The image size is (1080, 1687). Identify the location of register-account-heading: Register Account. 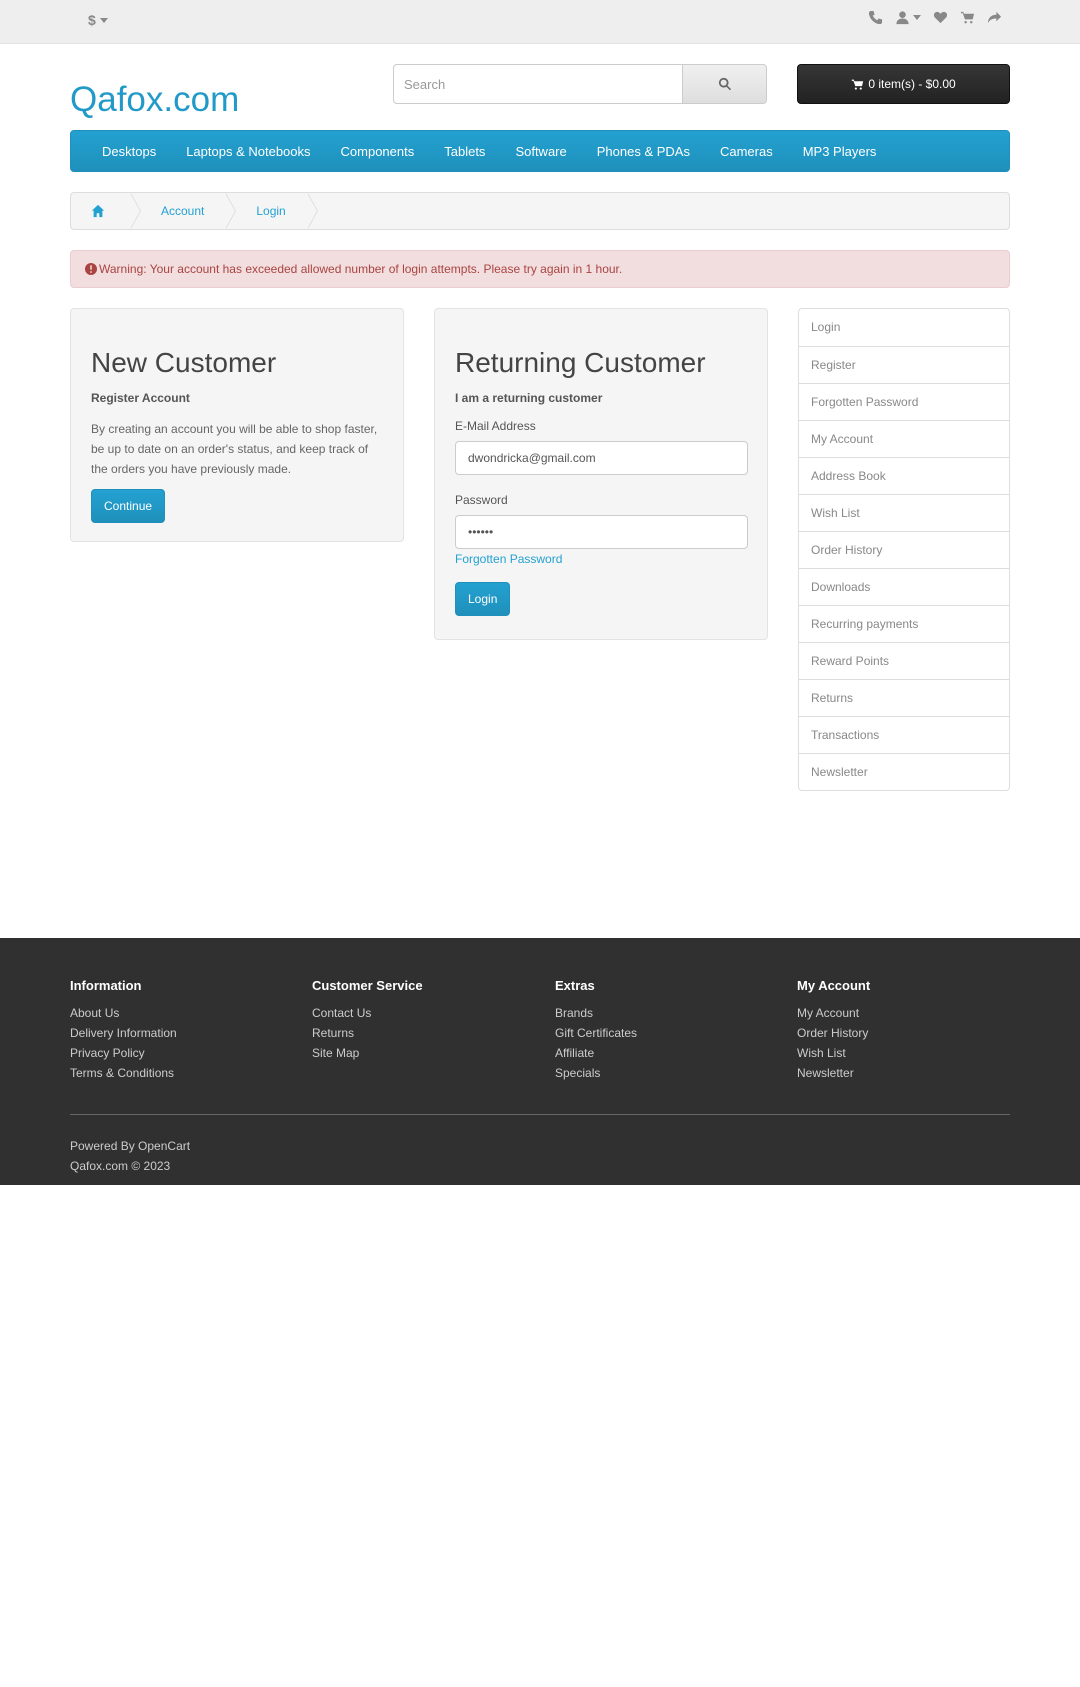
(140, 398).